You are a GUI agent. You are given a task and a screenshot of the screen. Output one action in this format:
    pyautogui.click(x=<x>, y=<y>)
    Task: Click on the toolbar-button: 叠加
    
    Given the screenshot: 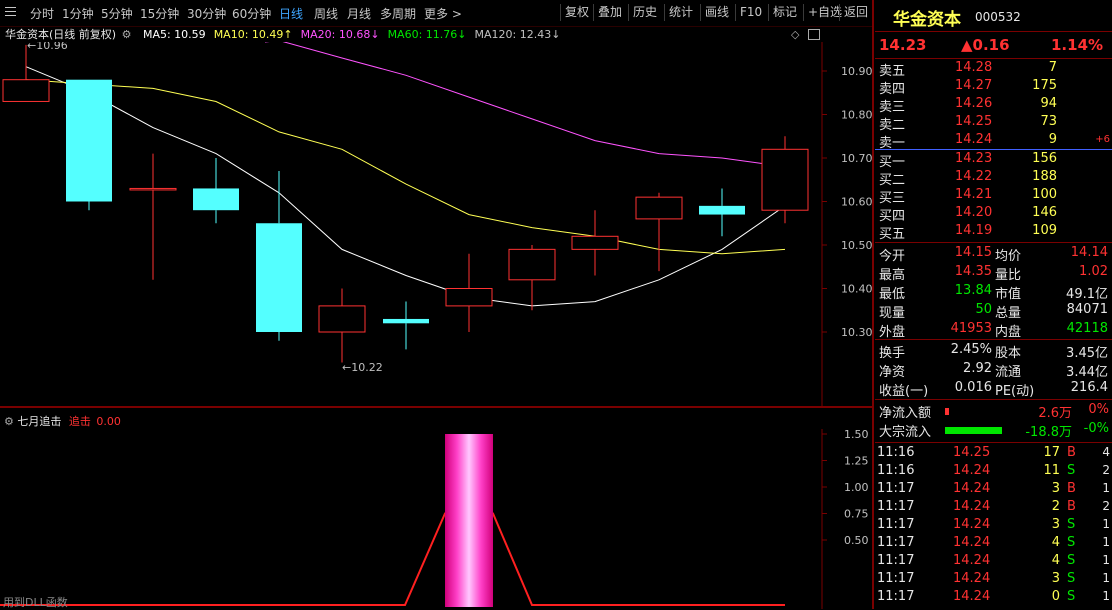 What is the action you would take?
    pyautogui.click(x=609, y=12)
    